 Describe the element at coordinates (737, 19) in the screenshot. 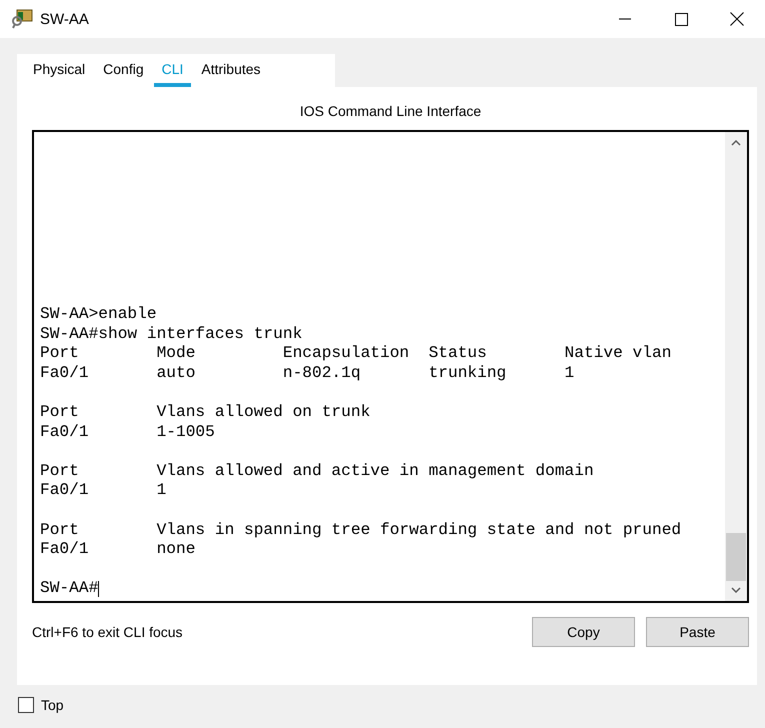

I see `close-icon` at that location.